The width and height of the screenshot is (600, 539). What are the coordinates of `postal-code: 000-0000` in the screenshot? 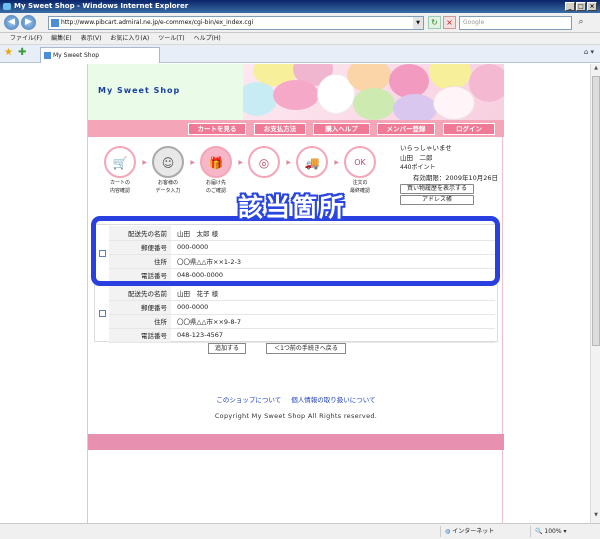 It's located at (333, 307).